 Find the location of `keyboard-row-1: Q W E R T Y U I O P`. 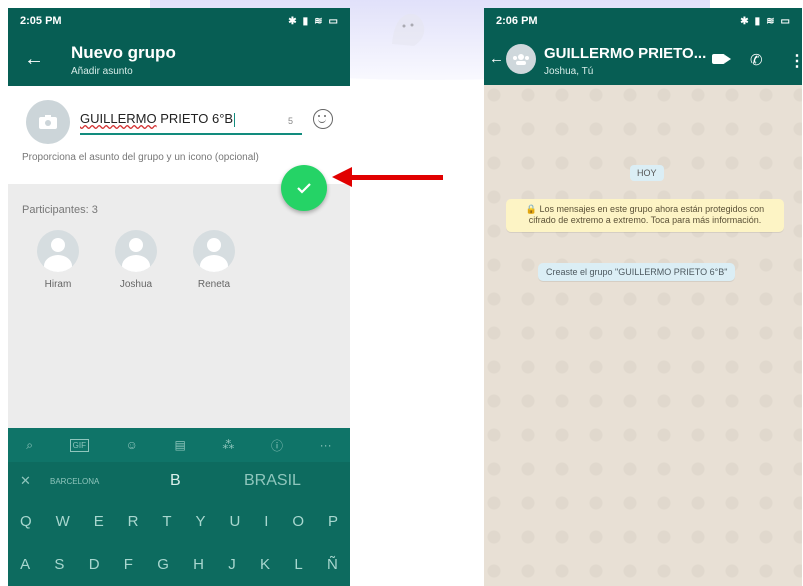

keyboard-row-1: Q W E R T Y U I O P is located at coordinates (179, 521).